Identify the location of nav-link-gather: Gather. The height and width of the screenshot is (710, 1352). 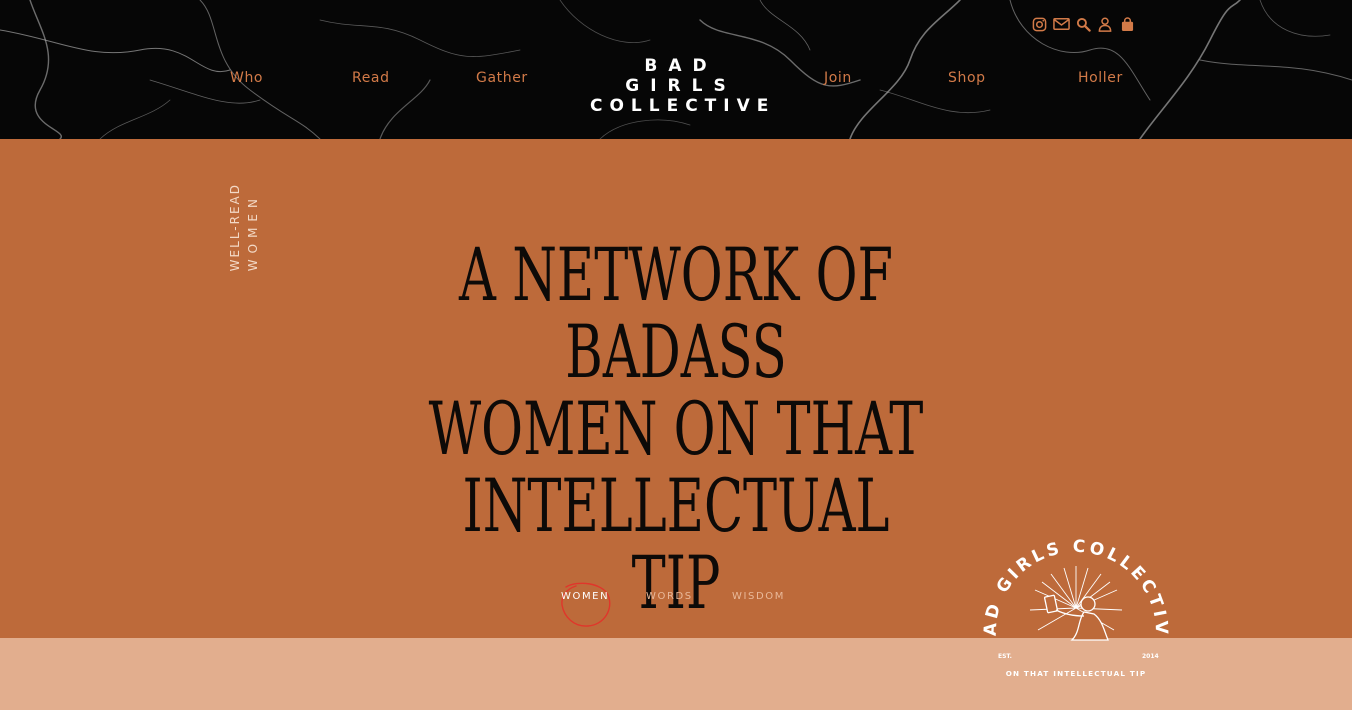
(502, 78).